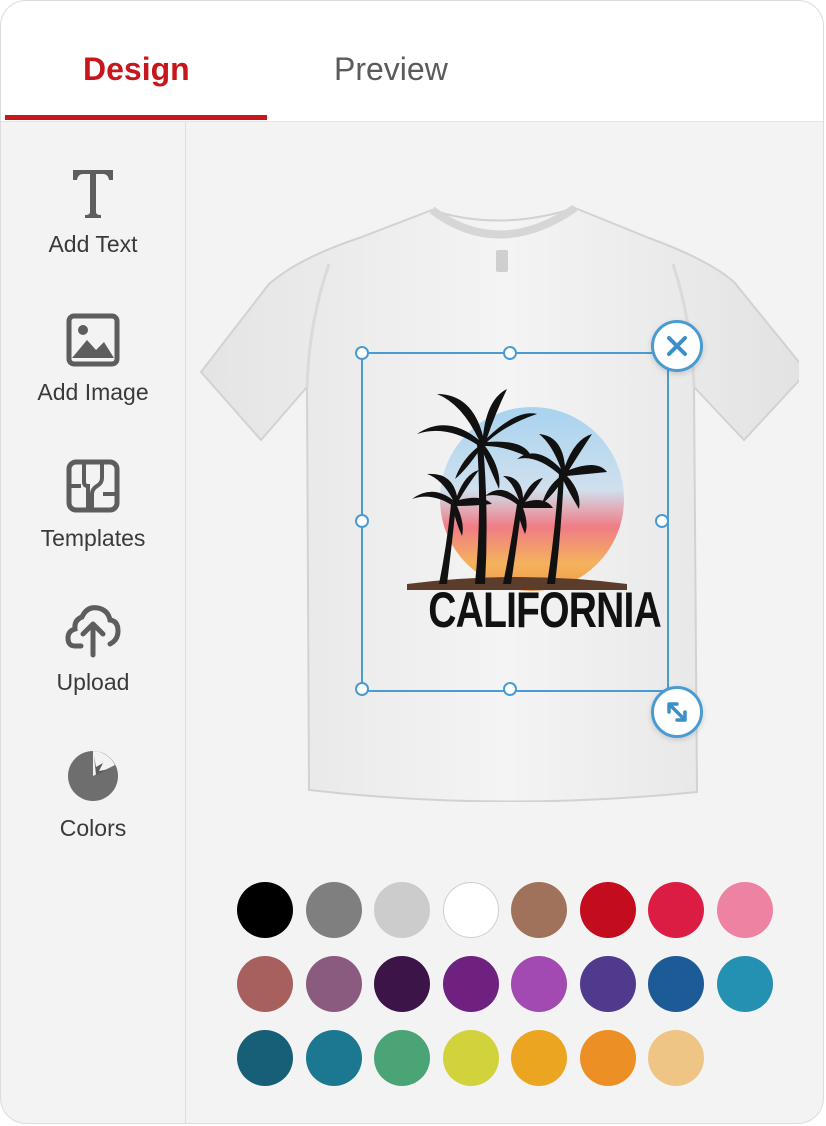 The image size is (826, 1126). What do you see at coordinates (93, 392) in the screenshot?
I see `add-image-label: Add Image` at bounding box center [93, 392].